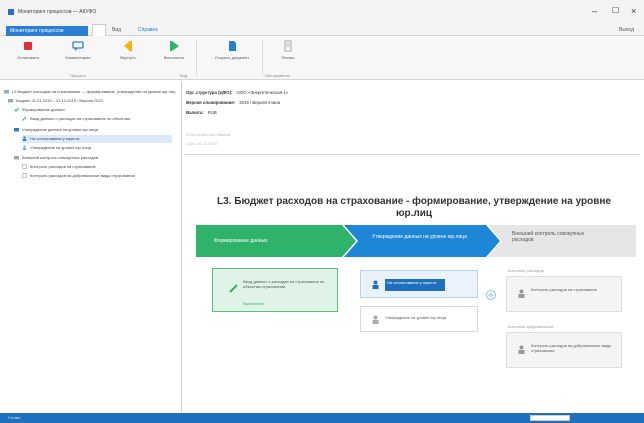  I want to click on window-title: Мониторинг процессов — АКУФО, so click(57, 12).